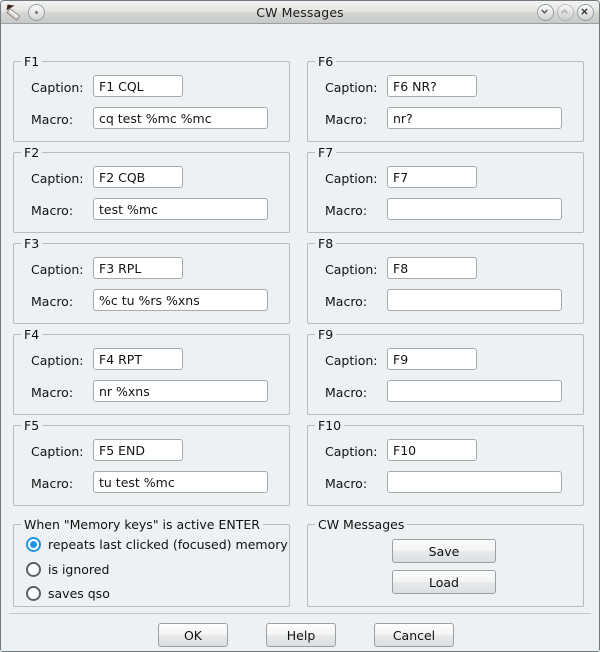 The height and width of the screenshot is (652, 600). I want to click on group-f1-macro-input, so click(180, 118).